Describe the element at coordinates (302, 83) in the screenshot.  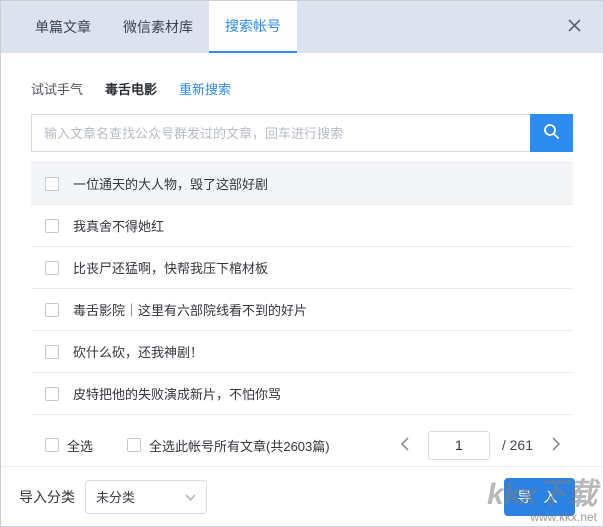
I see `account-subbar: 试试手气 毒舌电影 重新搜索` at that location.